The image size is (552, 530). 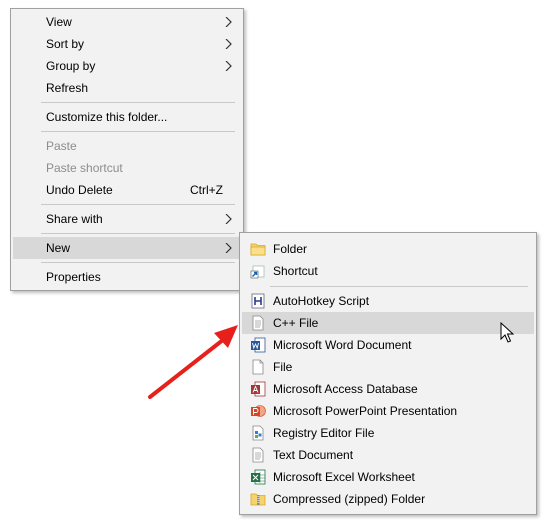 I want to click on menu-item-shortcut: Ctrl+Z, so click(x=206, y=190).